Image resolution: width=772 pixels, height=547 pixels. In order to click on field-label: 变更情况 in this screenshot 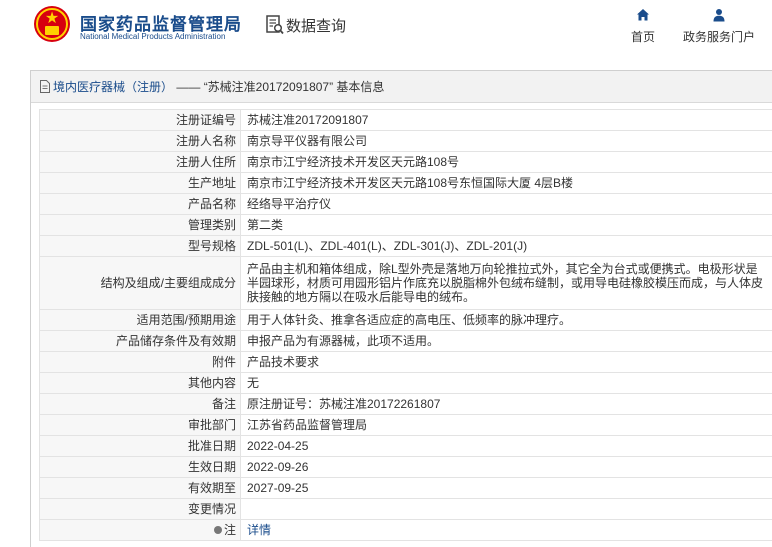, I will do `click(140, 509)`.